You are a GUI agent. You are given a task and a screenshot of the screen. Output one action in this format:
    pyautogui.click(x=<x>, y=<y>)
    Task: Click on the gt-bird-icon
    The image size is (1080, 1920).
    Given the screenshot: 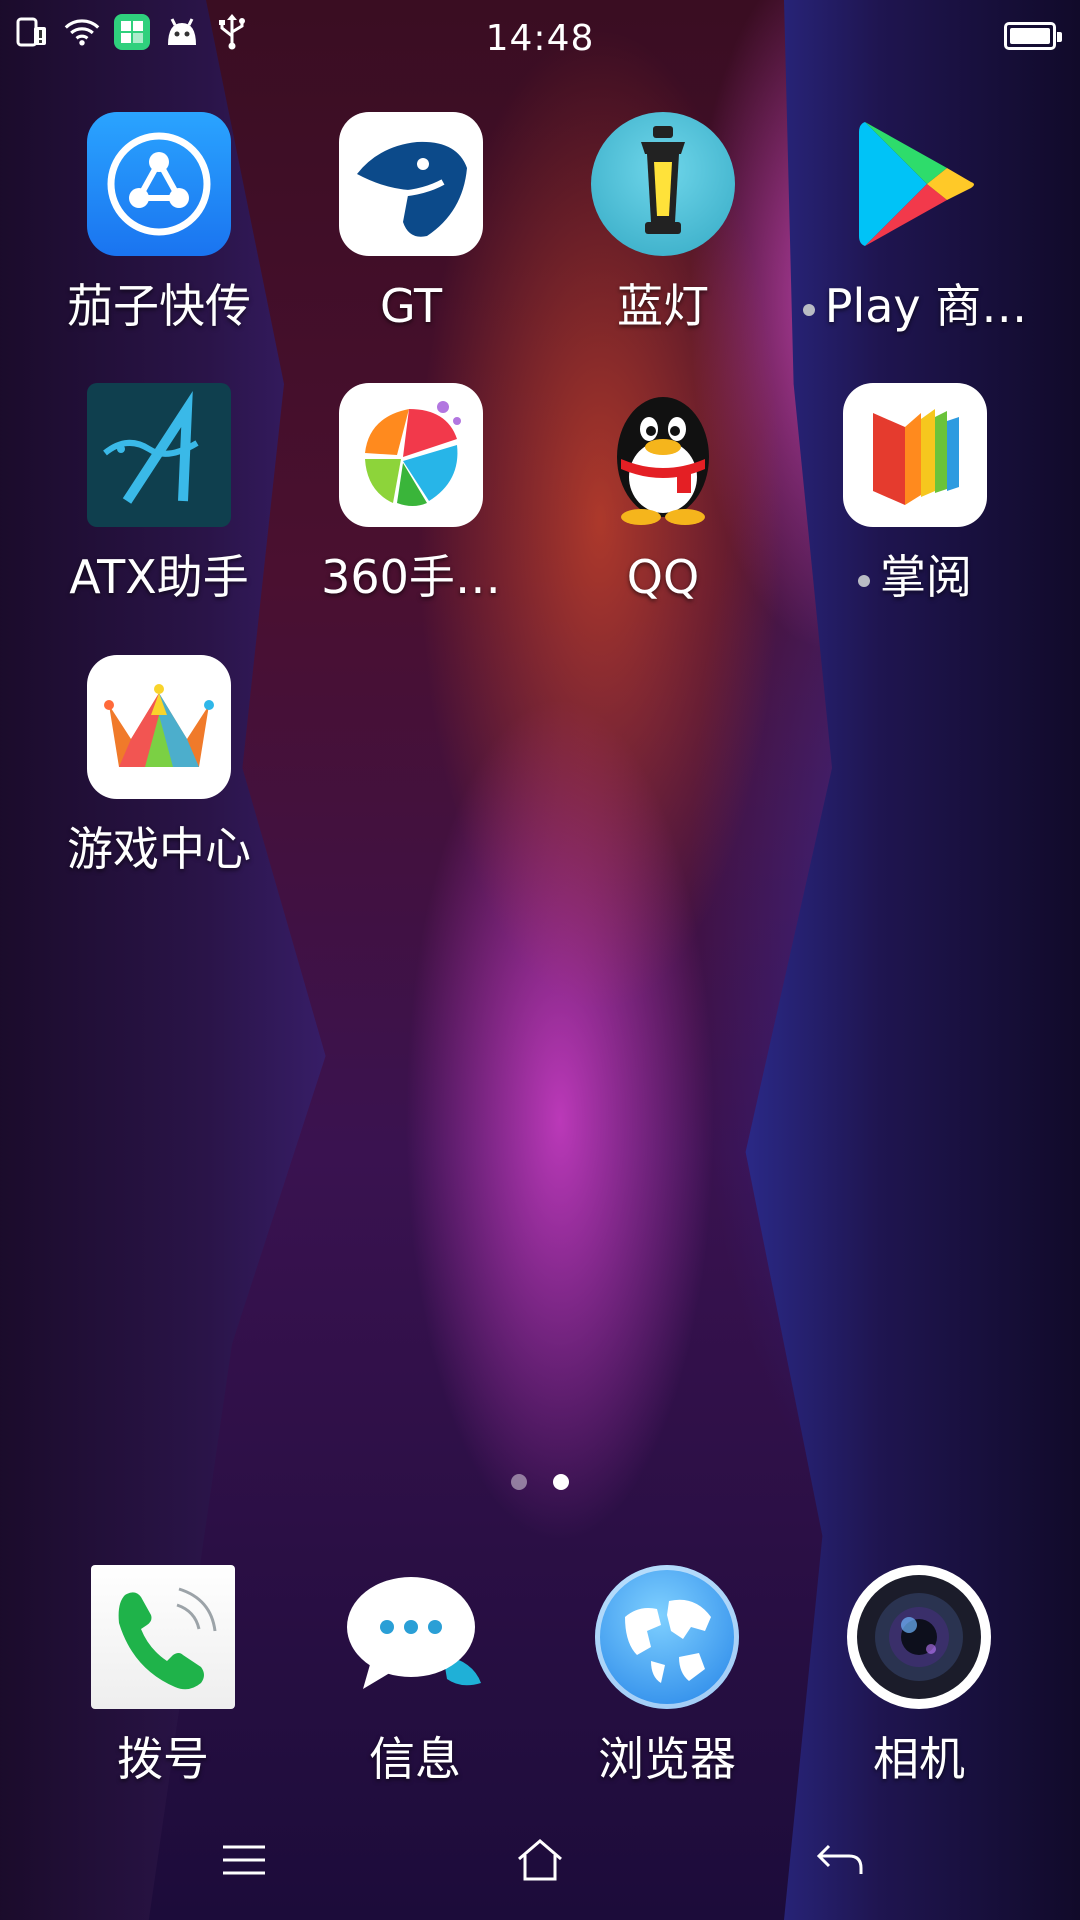 What is the action you would take?
    pyautogui.click(x=411, y=184)
    